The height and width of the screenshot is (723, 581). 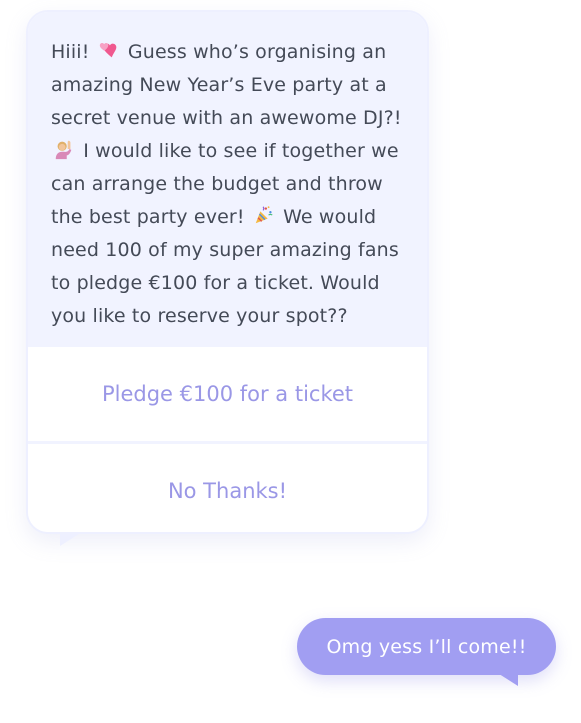 What do you see at coordinates (264, 215) in the screenshot?
I see `party-popper-icon` at bounding box center [264, 215].